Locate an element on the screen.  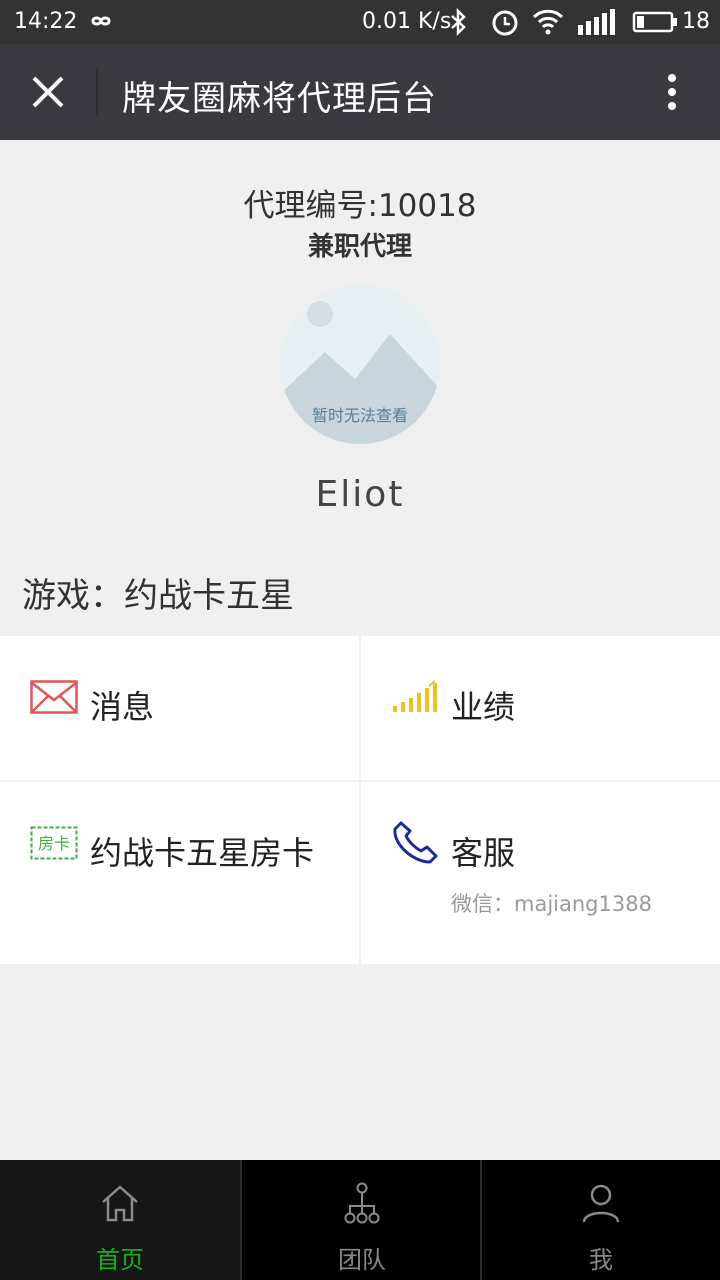
status-time: 14:22 is located at coordinates (46, 21).